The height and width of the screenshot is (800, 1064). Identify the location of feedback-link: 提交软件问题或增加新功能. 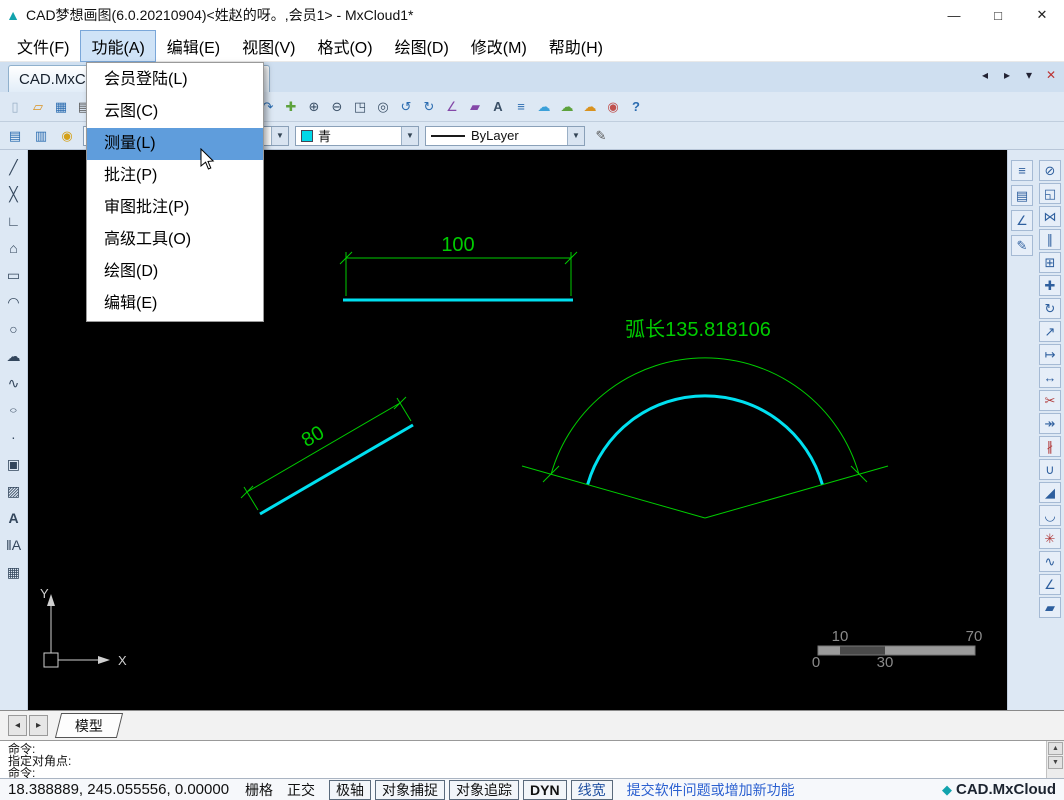
(711, 790).